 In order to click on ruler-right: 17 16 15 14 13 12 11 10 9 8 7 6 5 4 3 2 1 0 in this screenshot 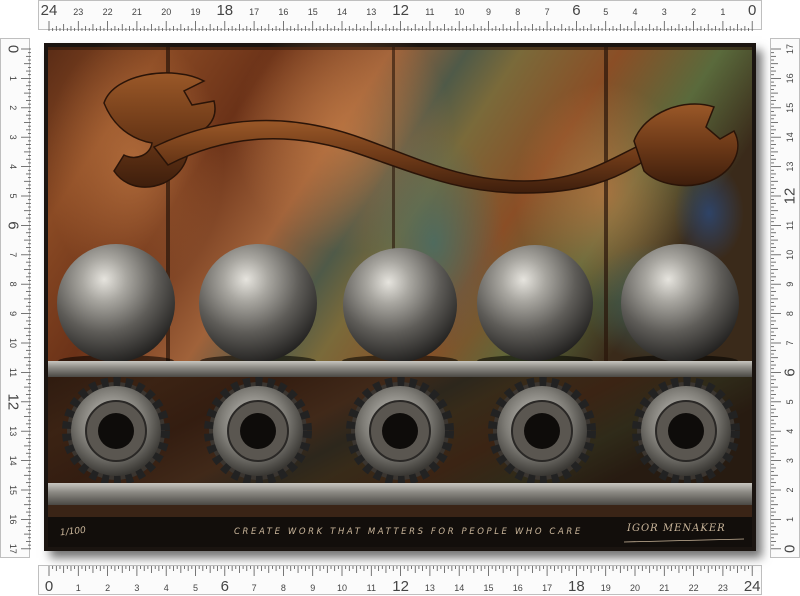, I will do `click(785, 298)`.